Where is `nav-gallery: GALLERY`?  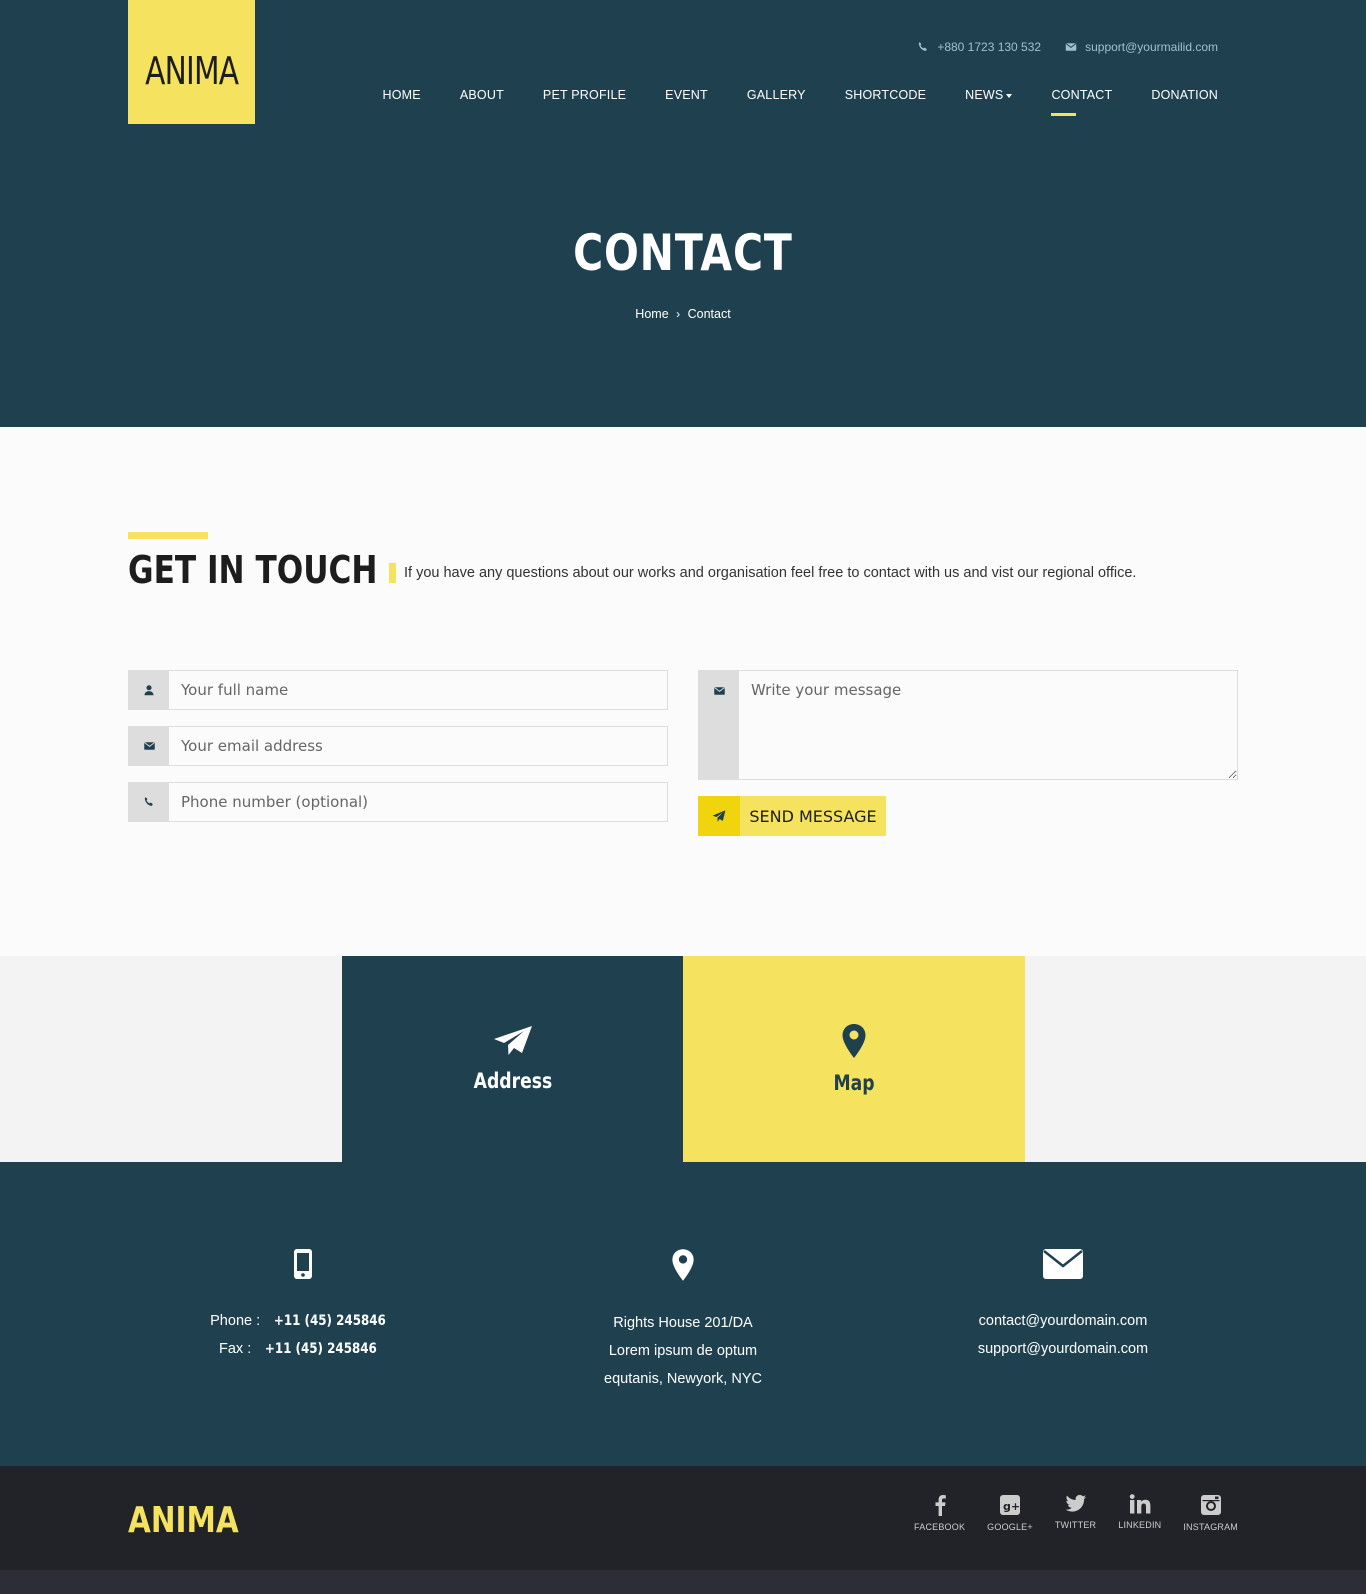 nav-gallery: GALLERY is located at coordinates (776, 102).